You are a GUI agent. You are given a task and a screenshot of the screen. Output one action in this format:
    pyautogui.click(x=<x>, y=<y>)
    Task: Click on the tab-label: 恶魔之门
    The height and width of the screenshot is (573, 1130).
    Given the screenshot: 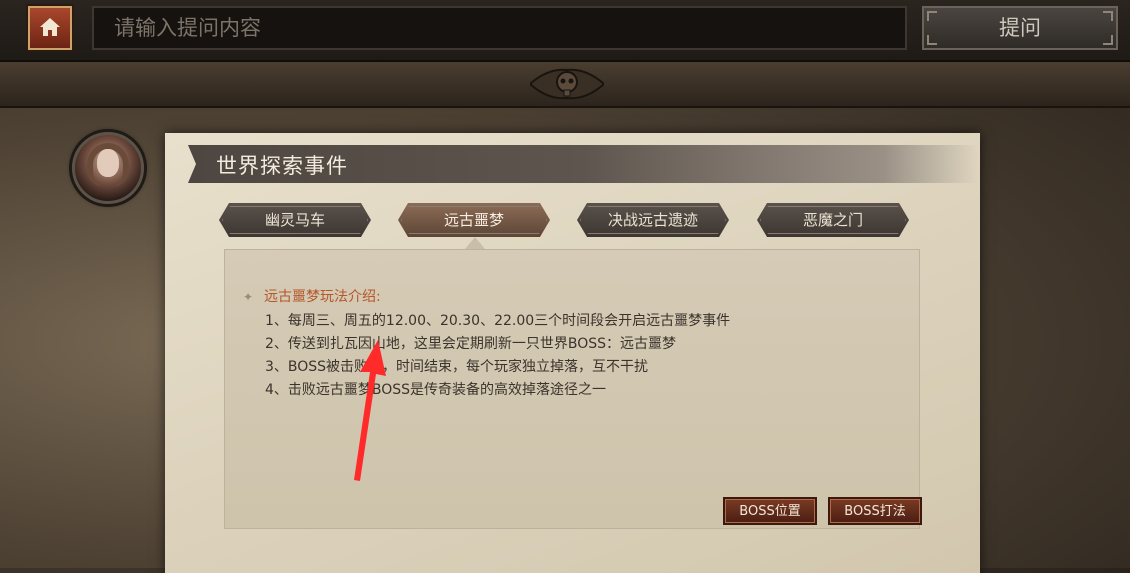 What is the action you would take?
    pyautogui.click(x=832, y=220)
    